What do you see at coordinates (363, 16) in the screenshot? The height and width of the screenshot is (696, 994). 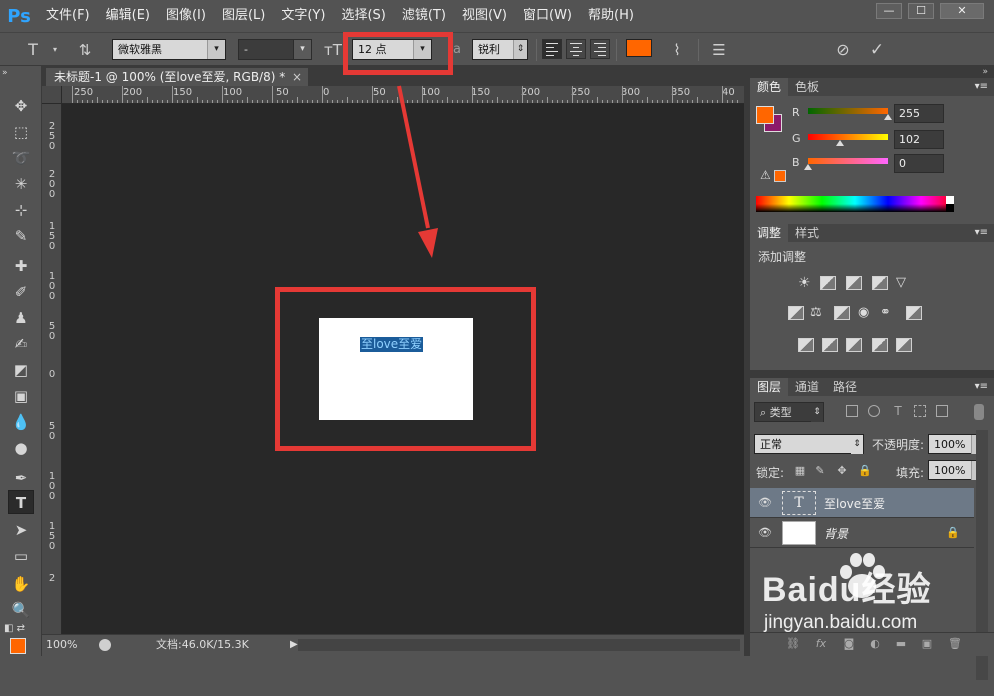 I see `menu-select: 选择(S)` at bounding box center [363, 16].